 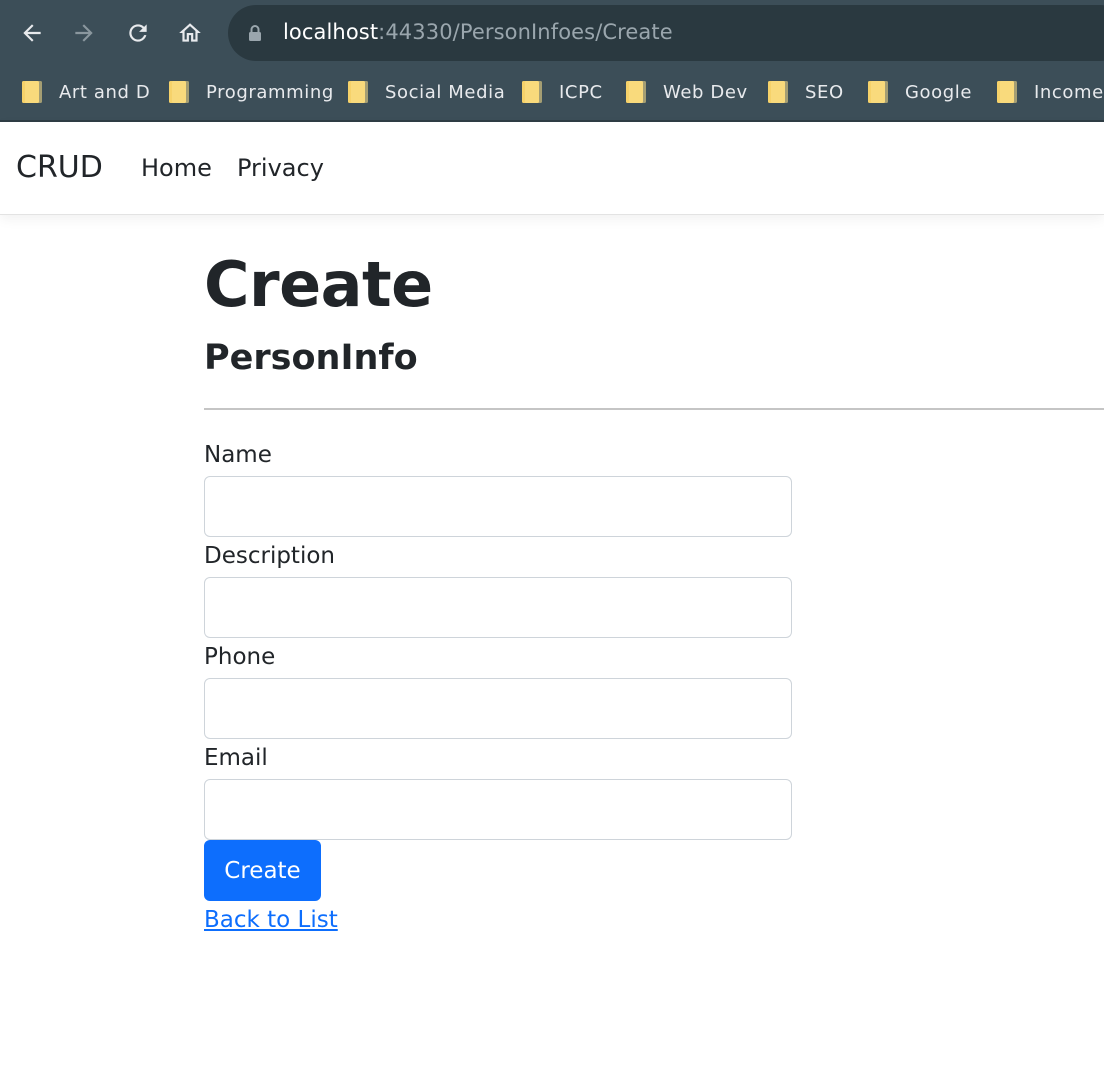 What do you see at coordinates (824, 92) in the screenshot?
I see `bookmark-label: SEO` at bounding box center [824, 92].